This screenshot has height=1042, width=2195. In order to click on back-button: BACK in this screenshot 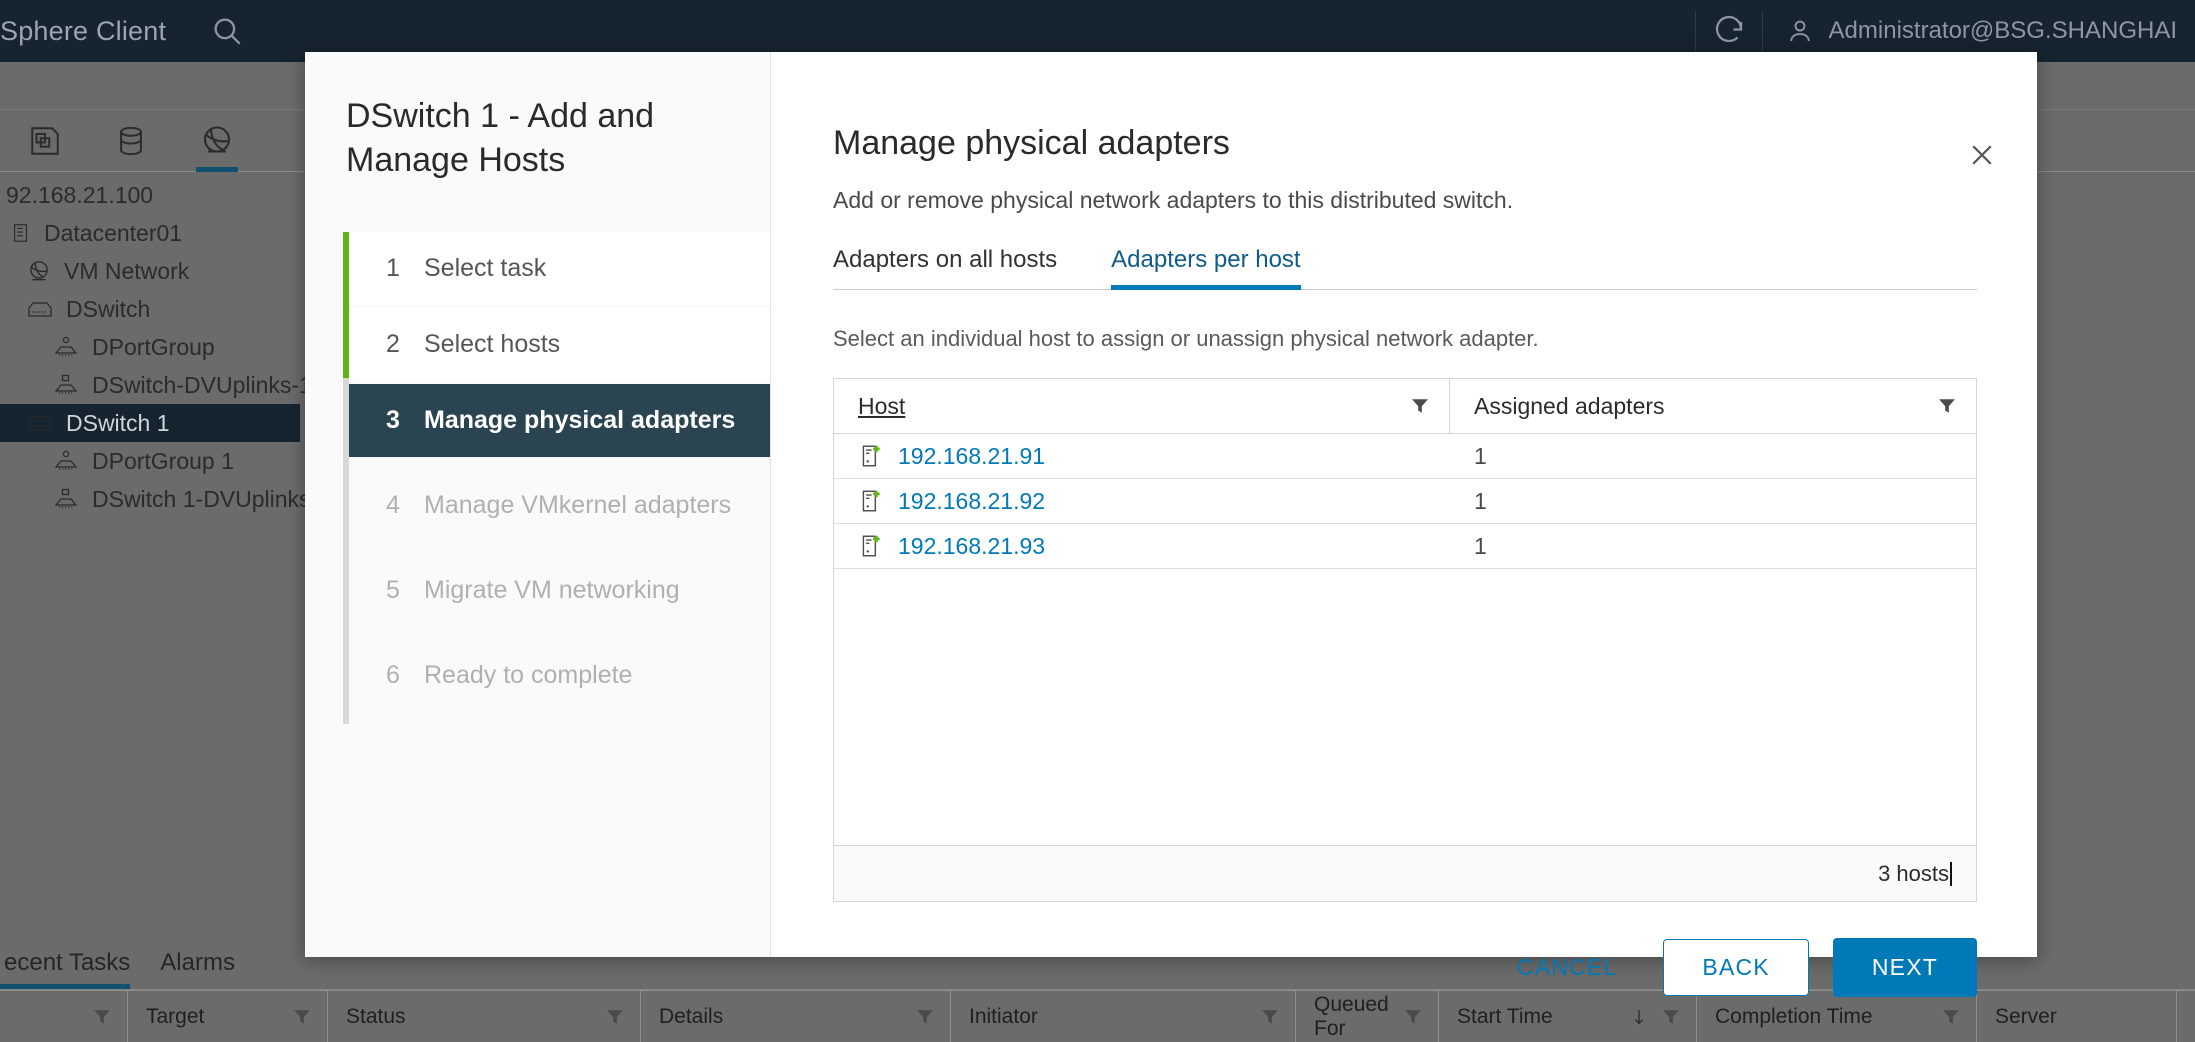, I will do `click(1736, 967)`.